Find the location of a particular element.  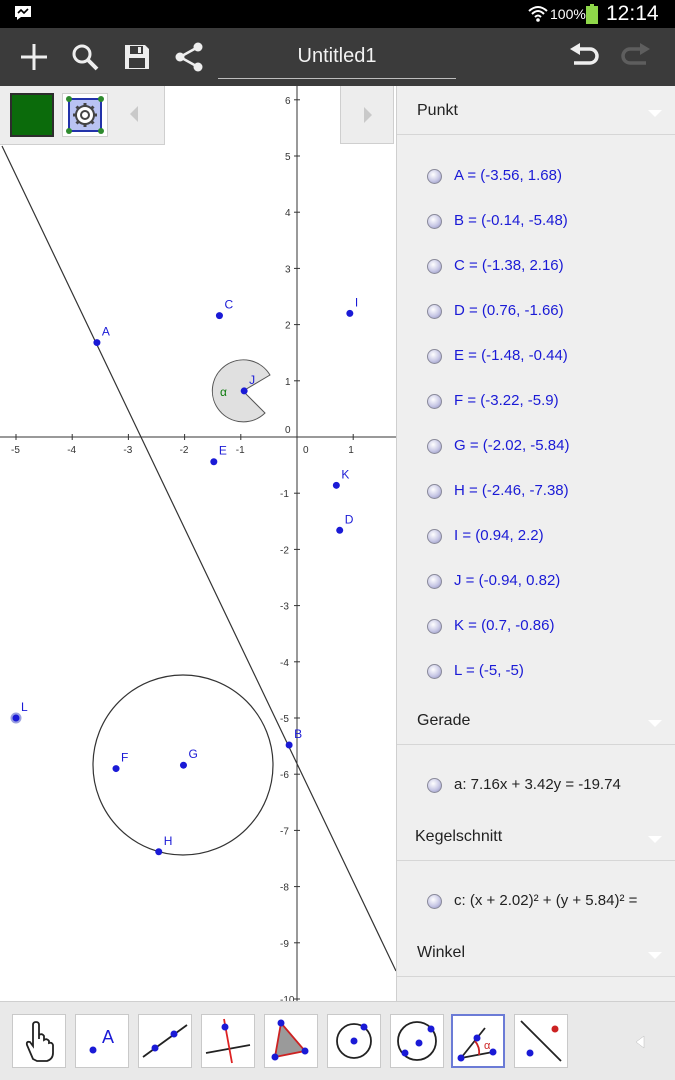

list-item-point: G = (-2.02, -5.84) is located at coordinates (536, 447).